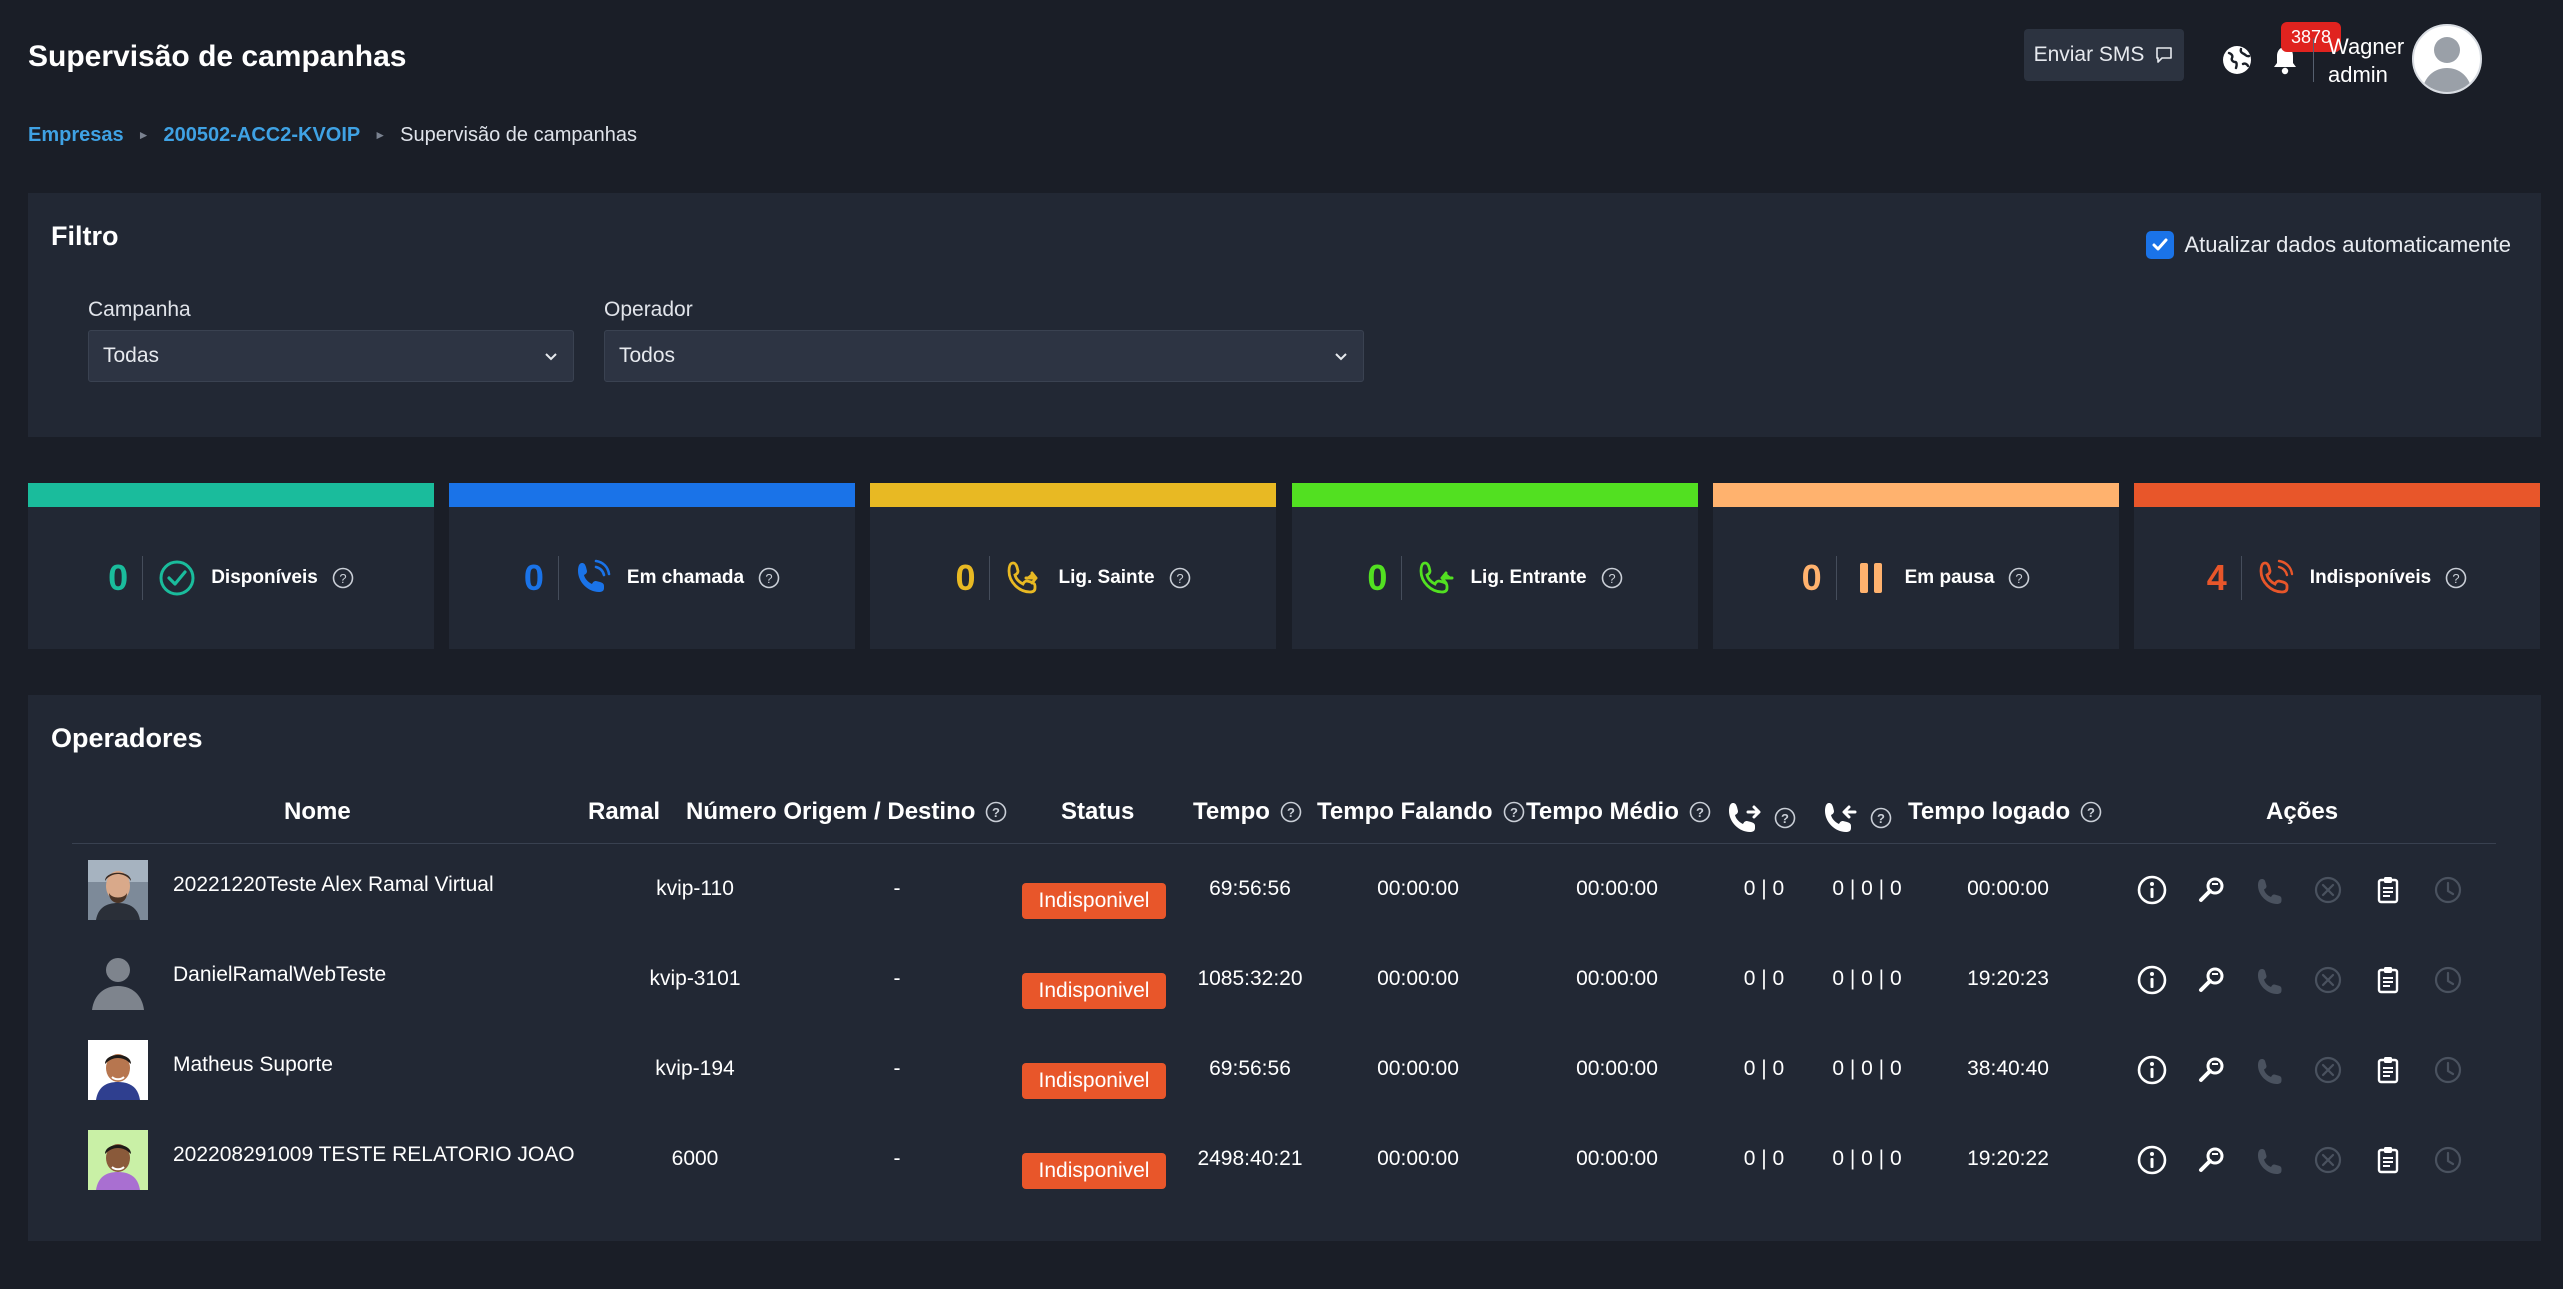 This screenshot has width=2563, height=1289. Describe the element at coordinates (1250, 978) in the screenshot. I see `operator-time: 1085:32:20` at that location.